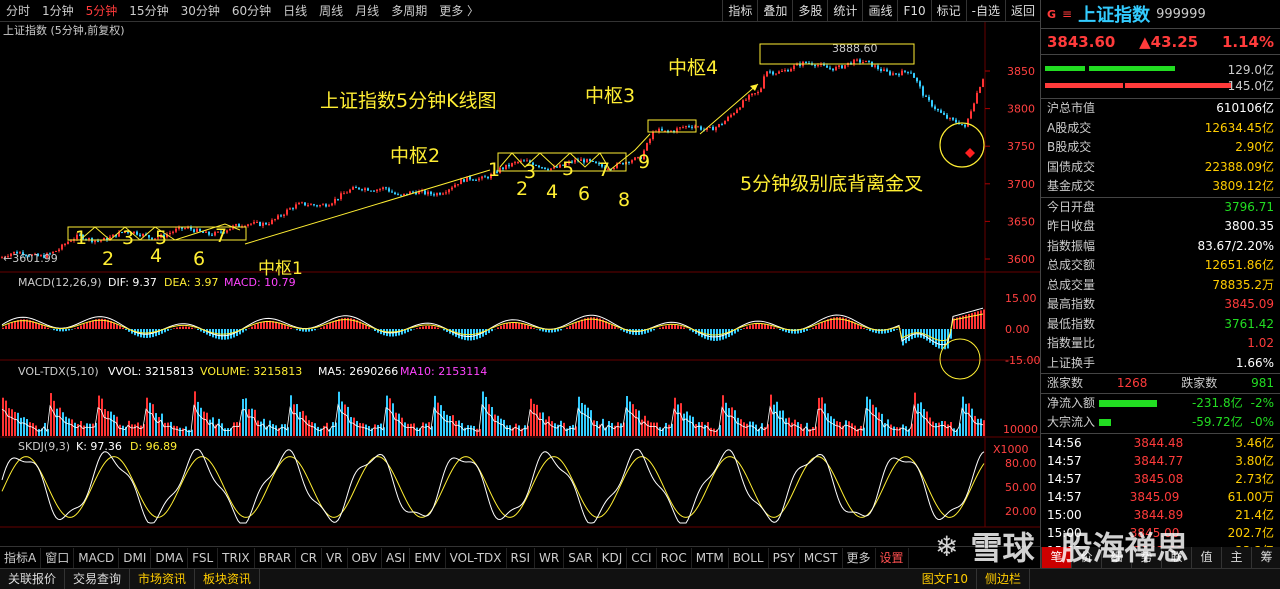  I want to click on period-tab-5: 60分钟, so click(251, 11).